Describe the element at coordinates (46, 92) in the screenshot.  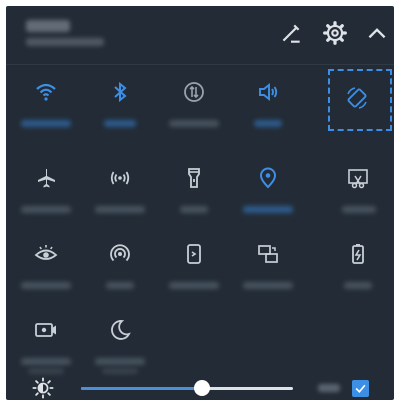
I see `wifi-icon` at that location.